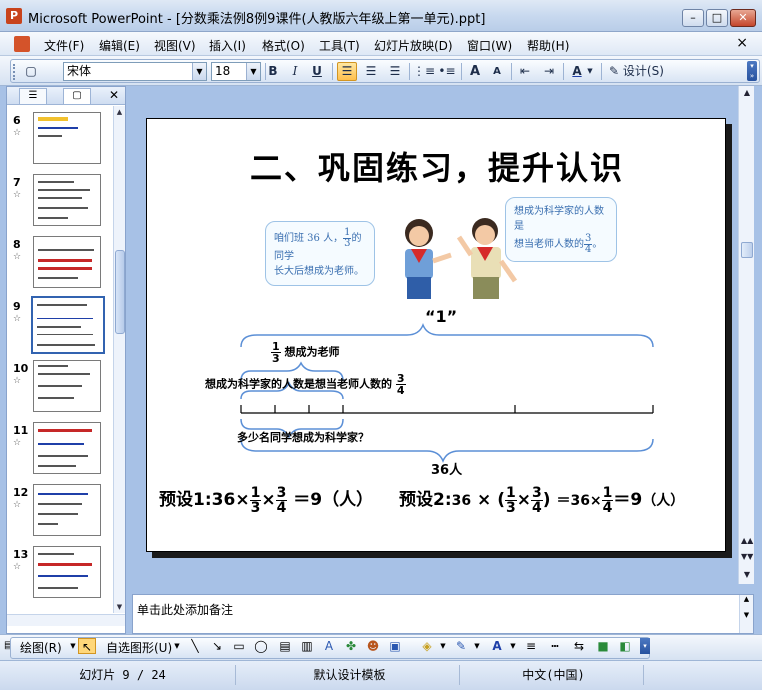 This screenshot has height=690, width=762. Describe the element at coordinates (625, 646) in the screenshot. I see `3d-style-icon: ◧` at that location.